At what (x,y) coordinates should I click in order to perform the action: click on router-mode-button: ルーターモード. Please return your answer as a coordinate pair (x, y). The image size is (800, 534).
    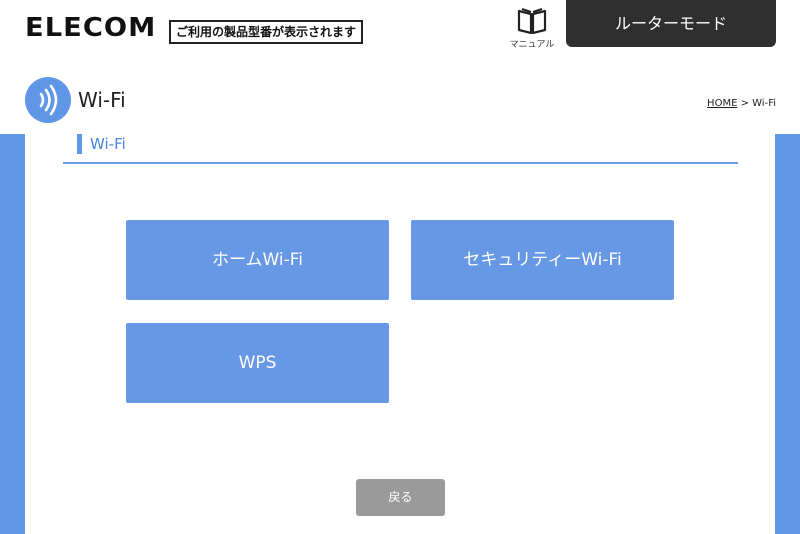
    Looking at the image, I should click on (671, 23).